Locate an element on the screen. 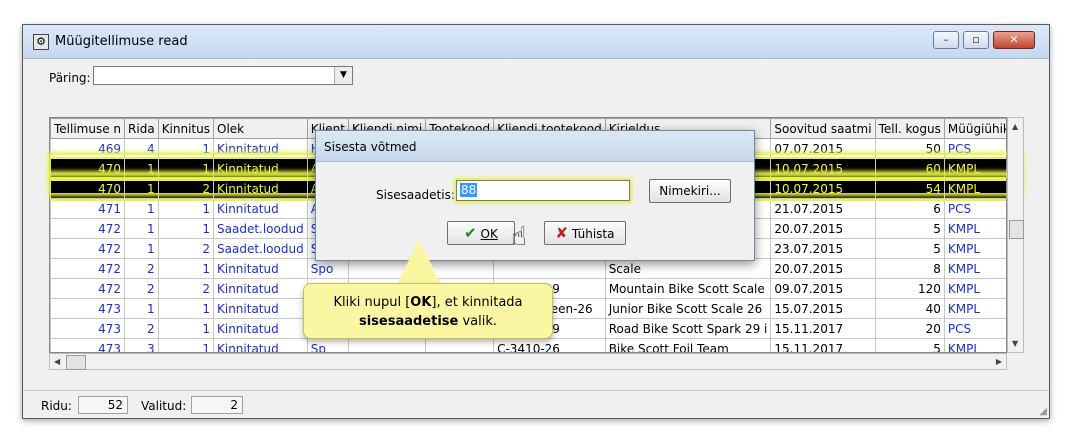  title-bar: ⚙ Müügitellimuse read – ▫ ✕ is located at coordinates (536, 42).